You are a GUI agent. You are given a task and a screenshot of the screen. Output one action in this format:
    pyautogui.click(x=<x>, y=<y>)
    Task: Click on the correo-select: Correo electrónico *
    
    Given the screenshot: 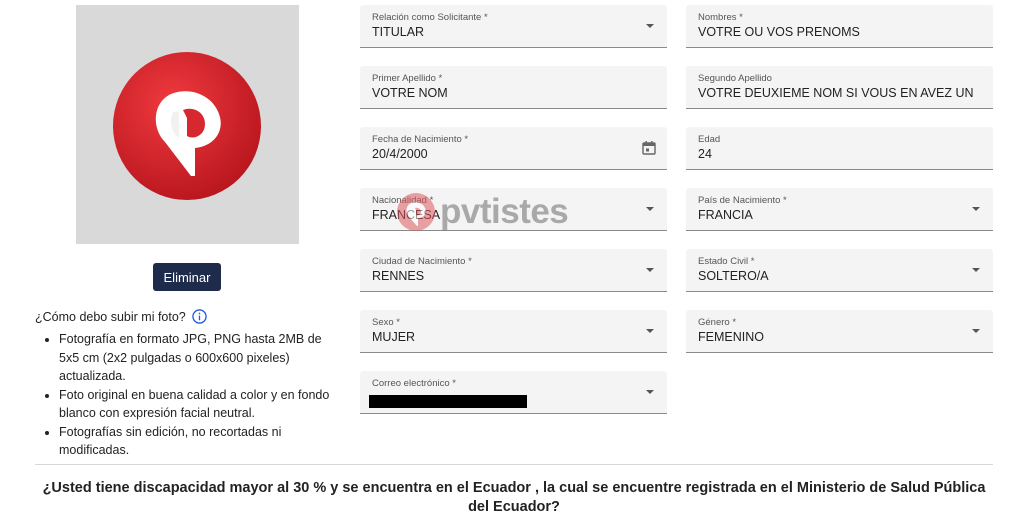 What is the action you would take?
    pyautogui.click(x=513, y=392)
    